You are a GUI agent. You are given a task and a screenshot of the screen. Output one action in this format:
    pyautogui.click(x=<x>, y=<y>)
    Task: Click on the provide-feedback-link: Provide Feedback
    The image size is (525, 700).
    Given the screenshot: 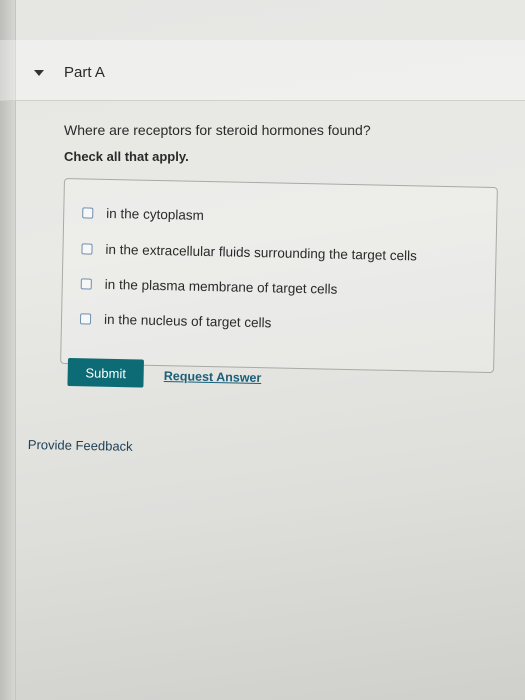 What is the action you would take?
    pyautogui.click(x=80, y=445)
    